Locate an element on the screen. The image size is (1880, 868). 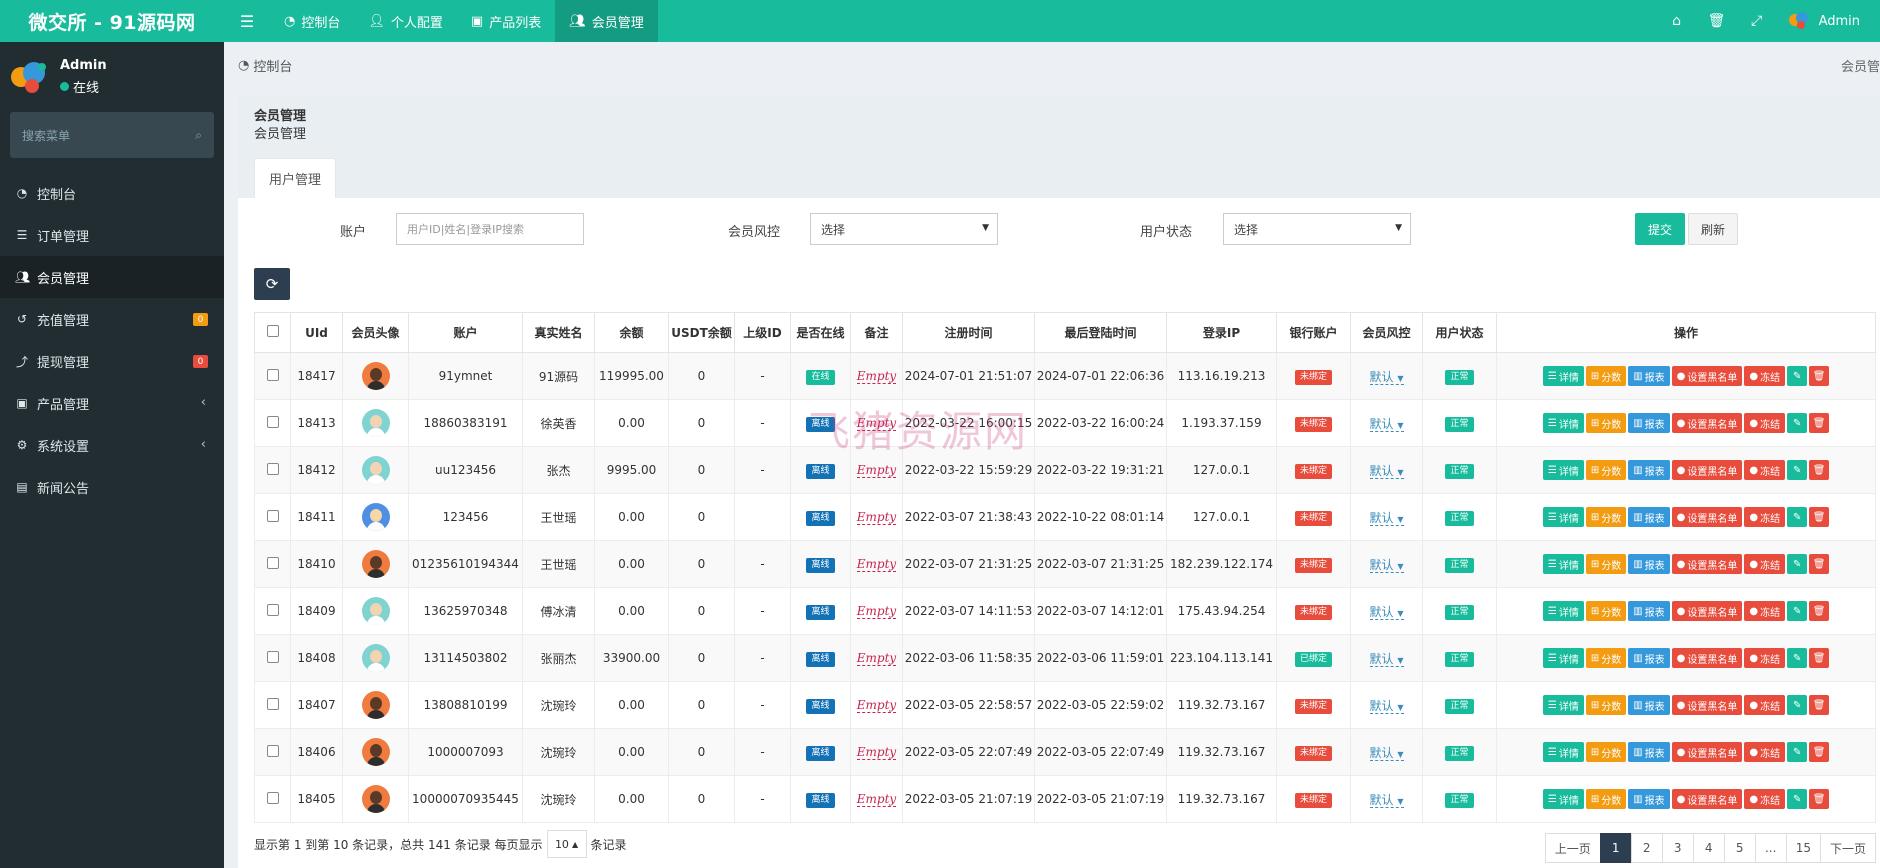
prev-page-button: 上一页 is located at coordinates (1572, 848).